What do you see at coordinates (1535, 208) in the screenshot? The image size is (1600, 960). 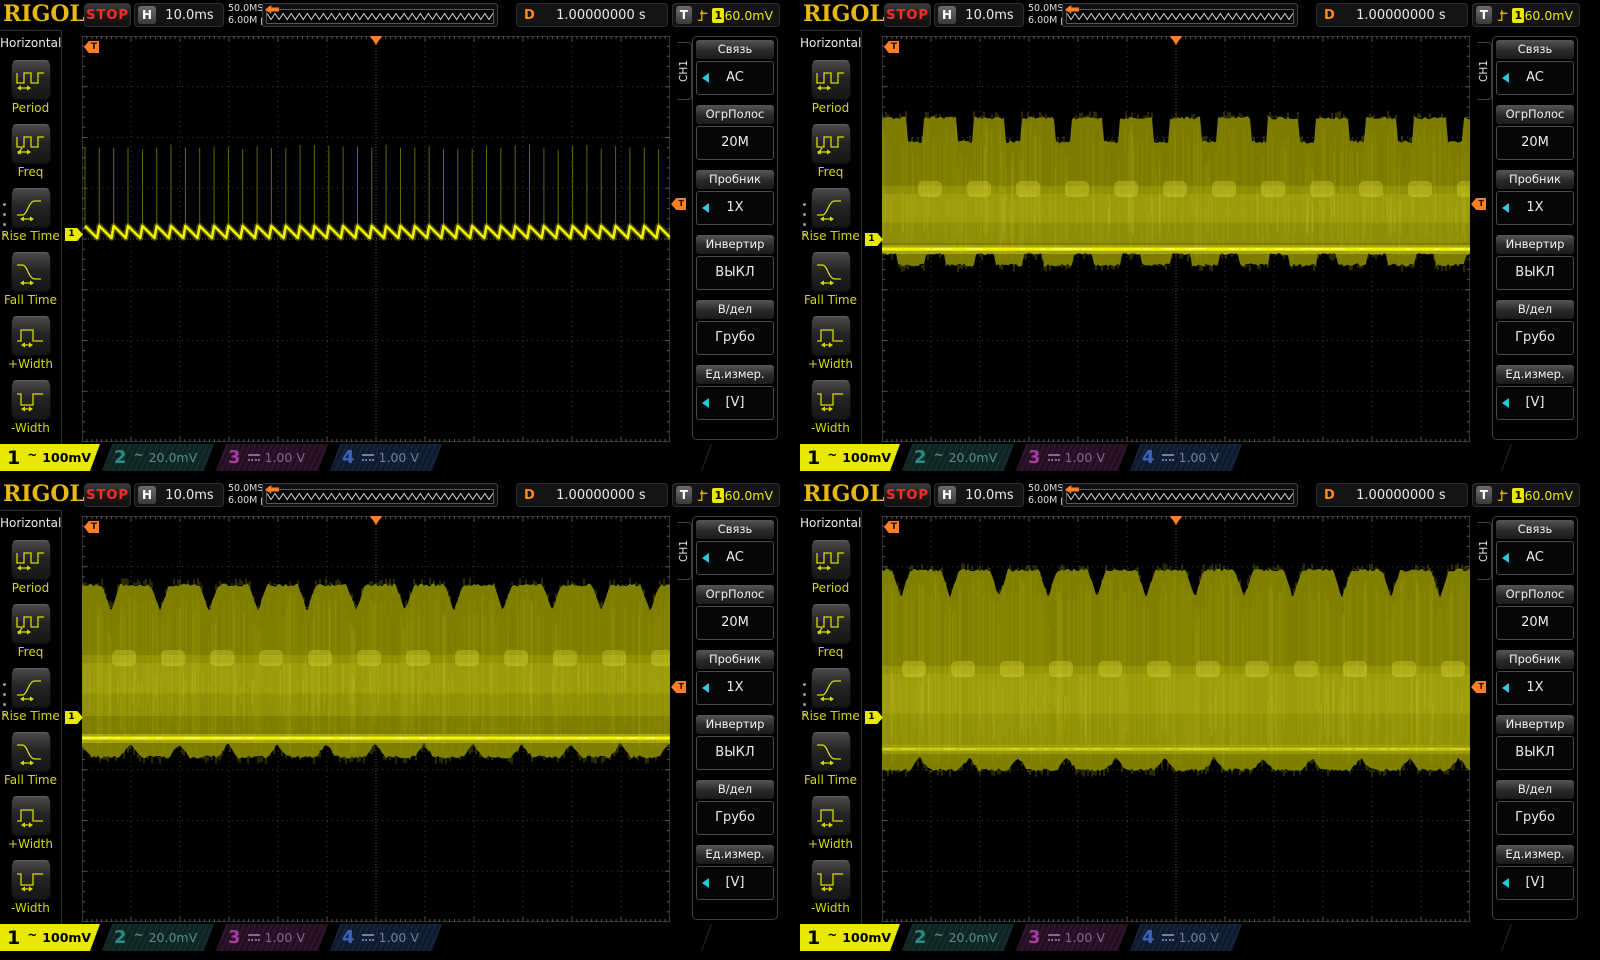 I see `menu-item-value: 1X` at bounding box center [1535, 208].